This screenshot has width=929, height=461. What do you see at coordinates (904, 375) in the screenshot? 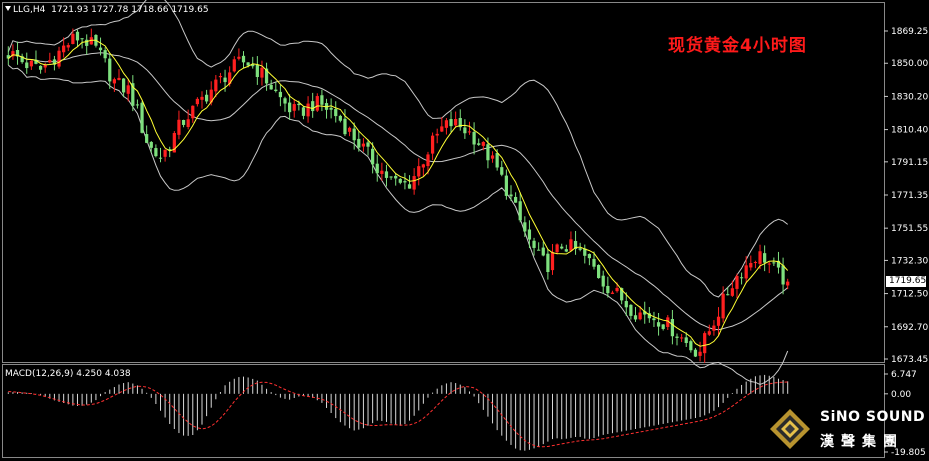
I see `macd-tick-label: 6.747` at bounding box center [904, 375].